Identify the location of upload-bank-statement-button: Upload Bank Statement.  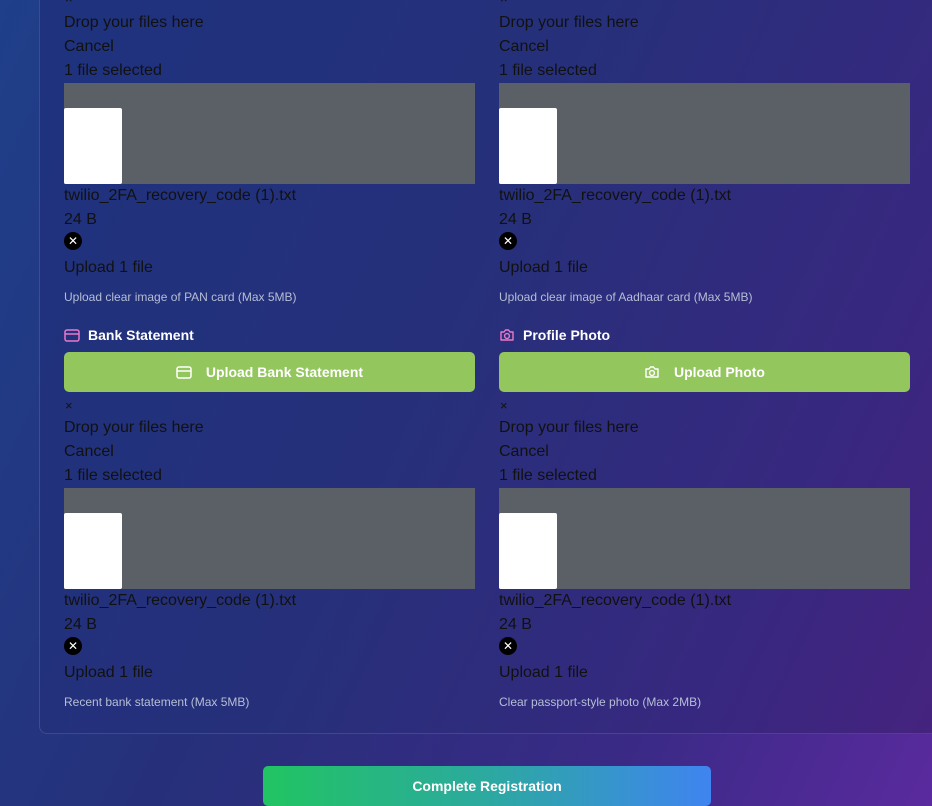
(269, 372).